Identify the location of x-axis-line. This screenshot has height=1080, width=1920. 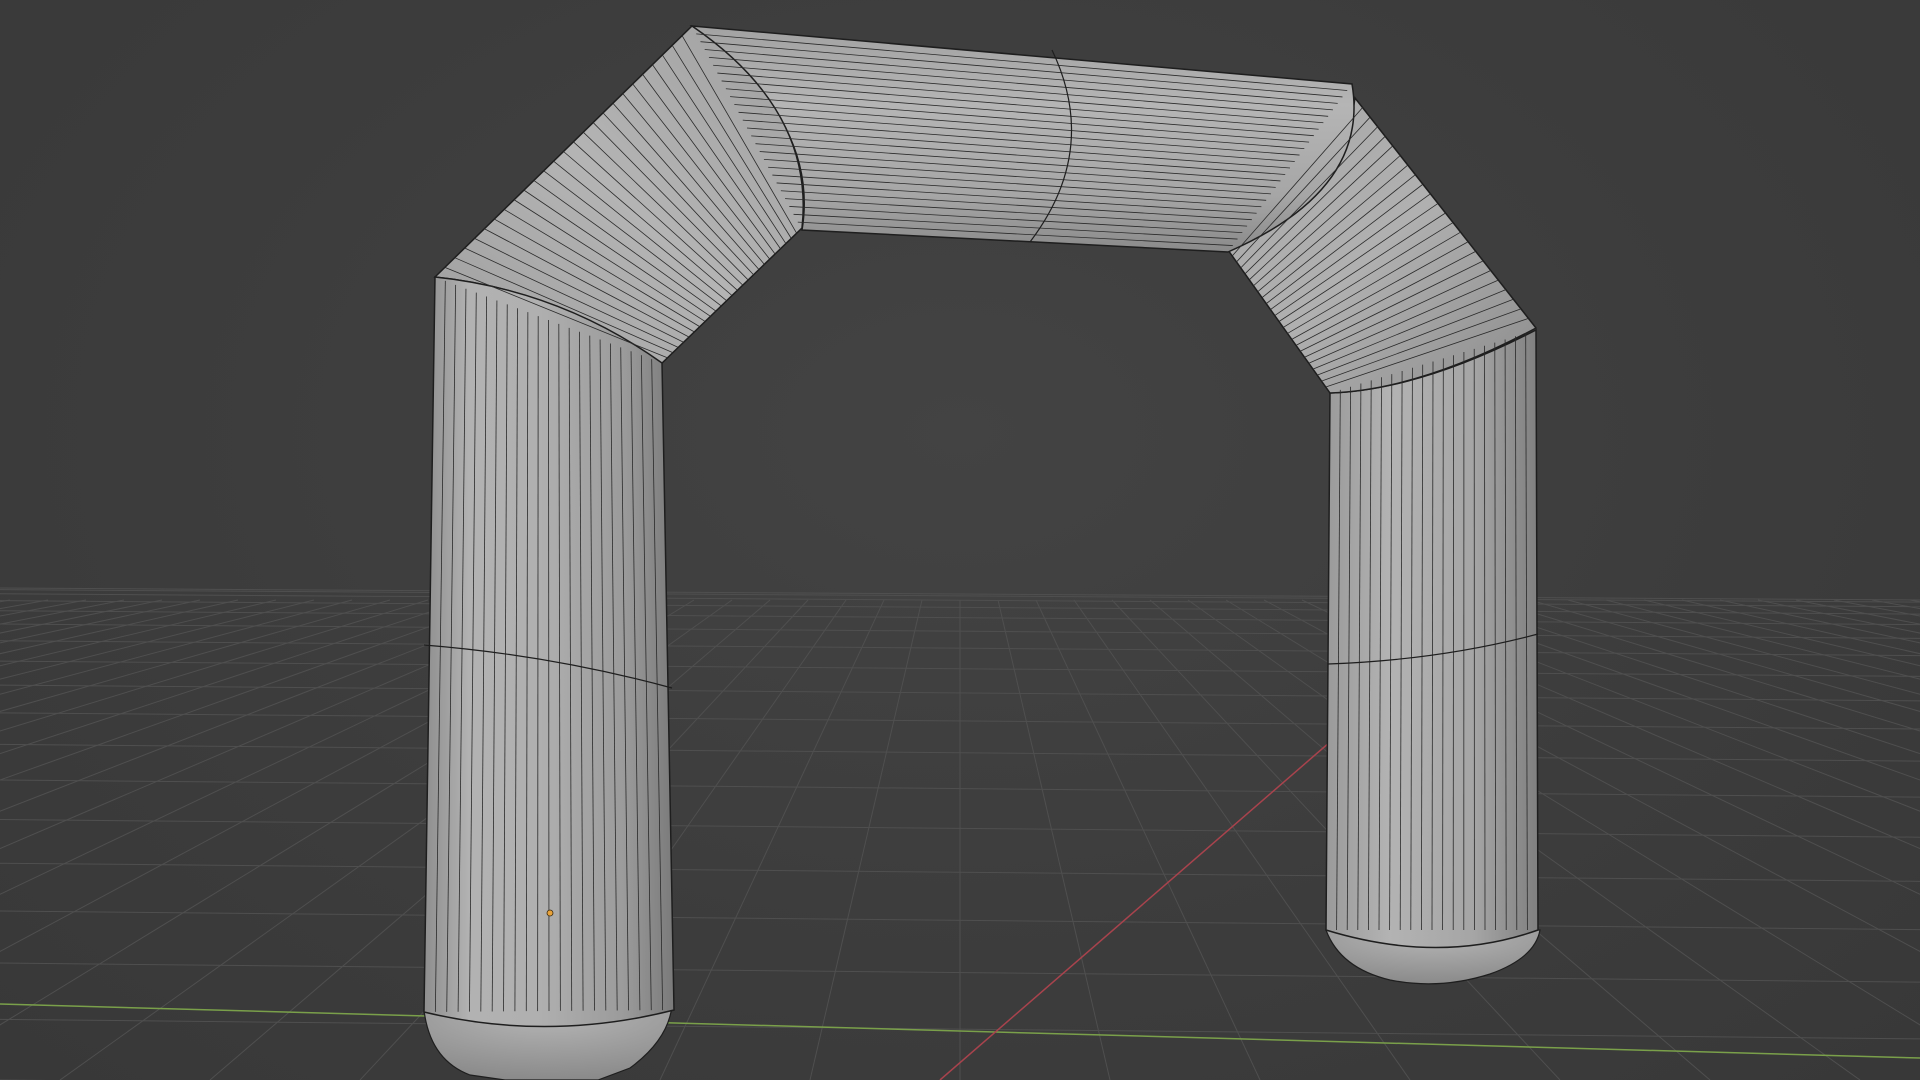
(1135, 910).